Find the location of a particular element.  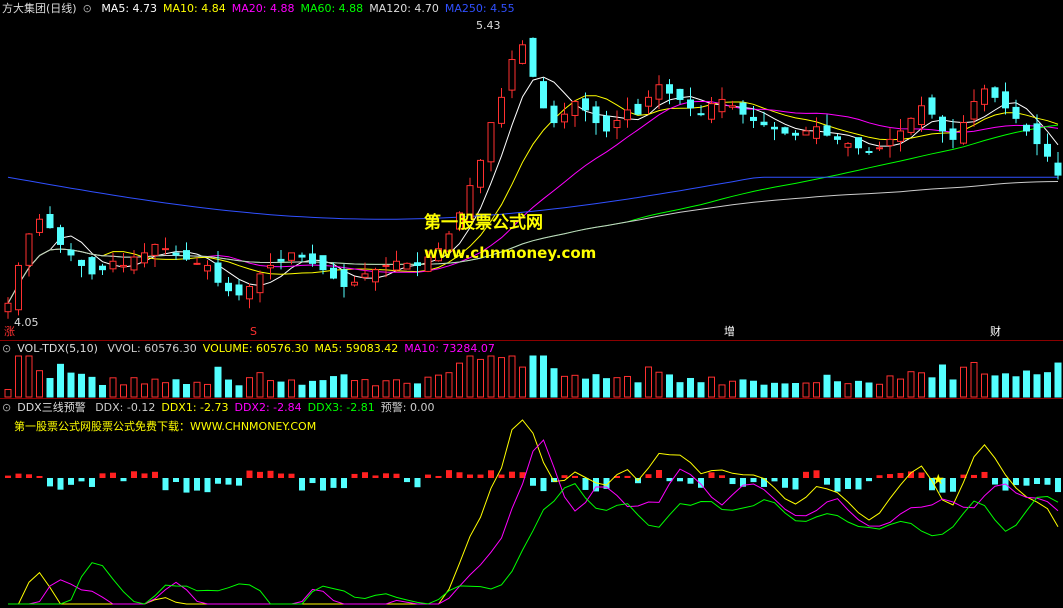

ddx-title: DDX三线预警 is located at coordinates (51, 407).